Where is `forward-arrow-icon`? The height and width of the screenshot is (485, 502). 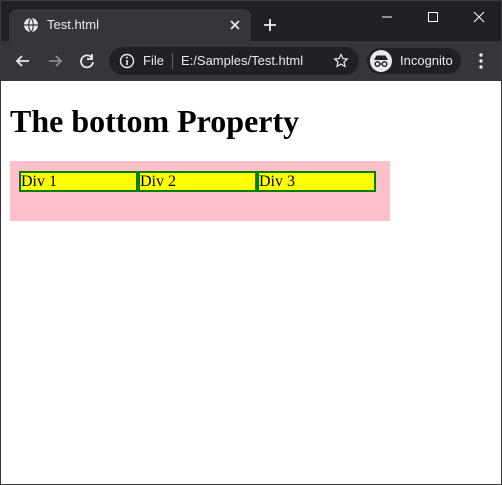
forward-arrow-icon is located at coordinates (55, 61).